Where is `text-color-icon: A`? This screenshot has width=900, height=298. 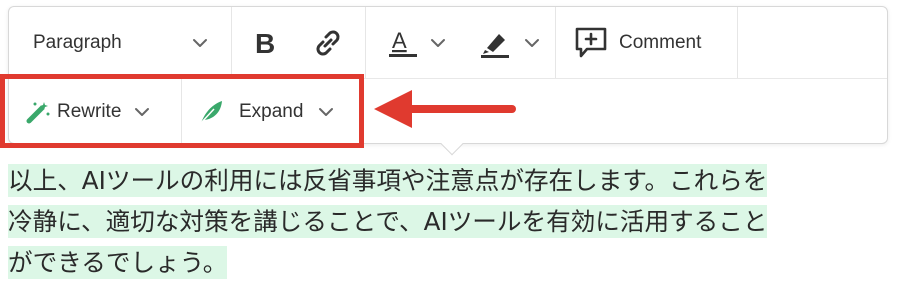
text-color-icon: A is located at coordinates (403, 42).